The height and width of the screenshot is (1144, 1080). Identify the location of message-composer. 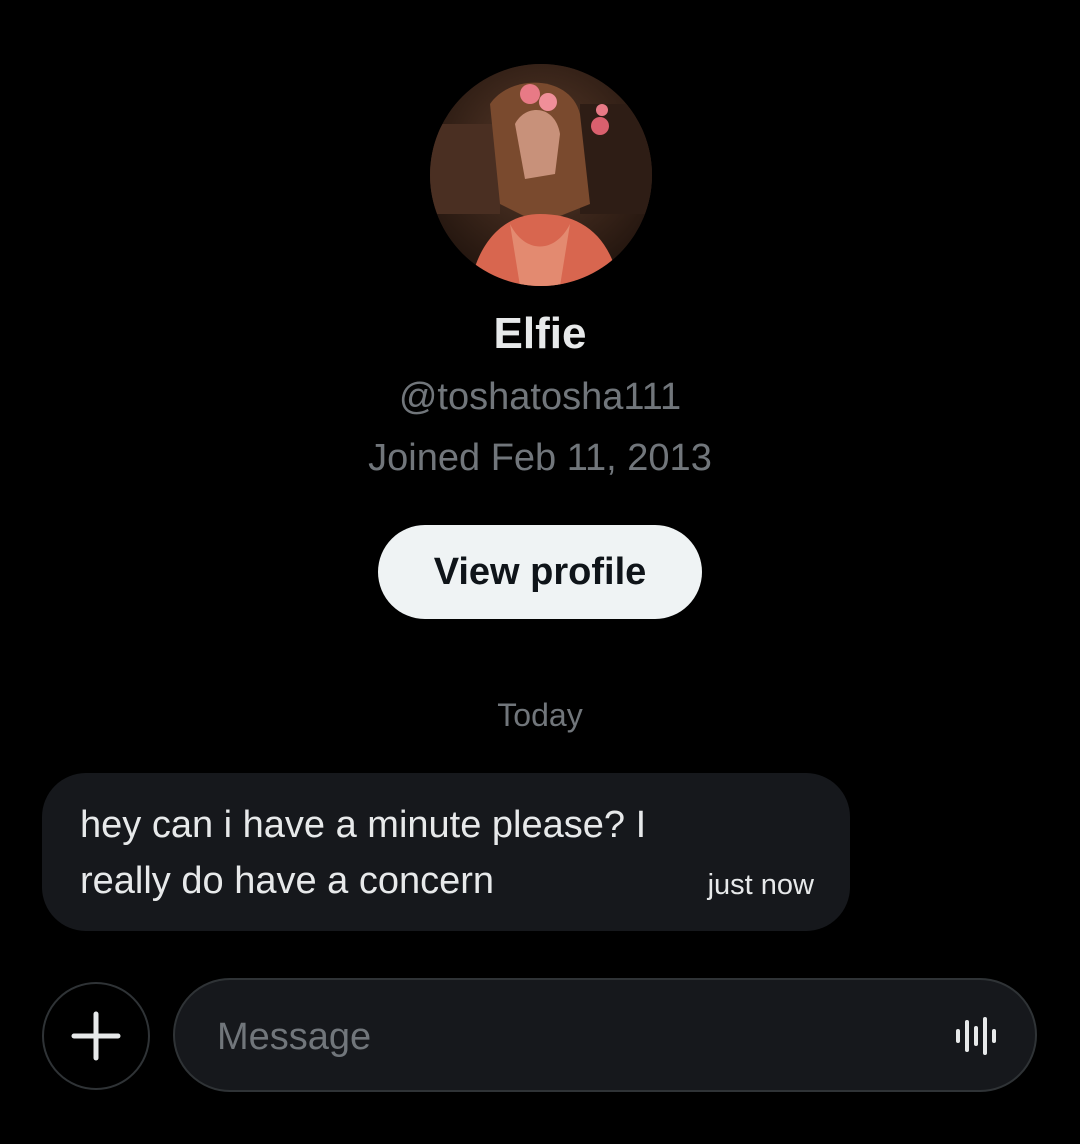
(605, 1035).